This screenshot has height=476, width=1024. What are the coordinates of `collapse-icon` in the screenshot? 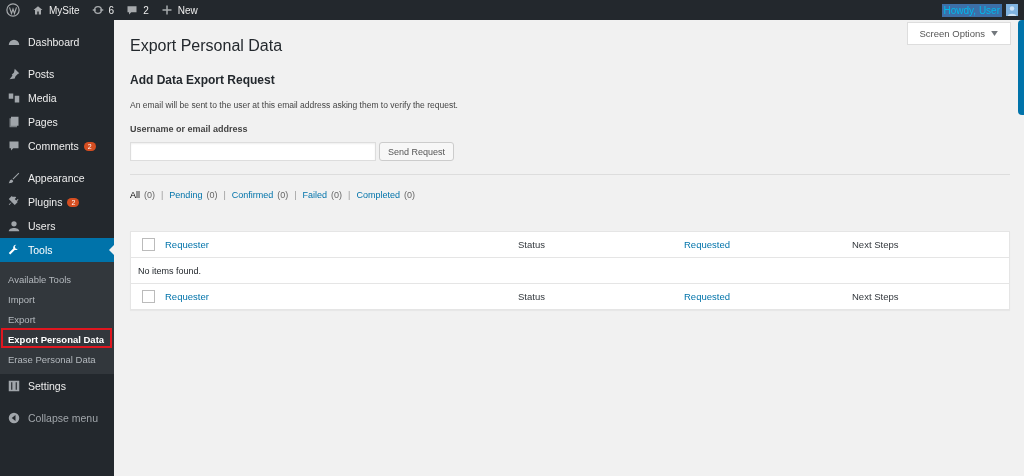 It's located at (14, 418).